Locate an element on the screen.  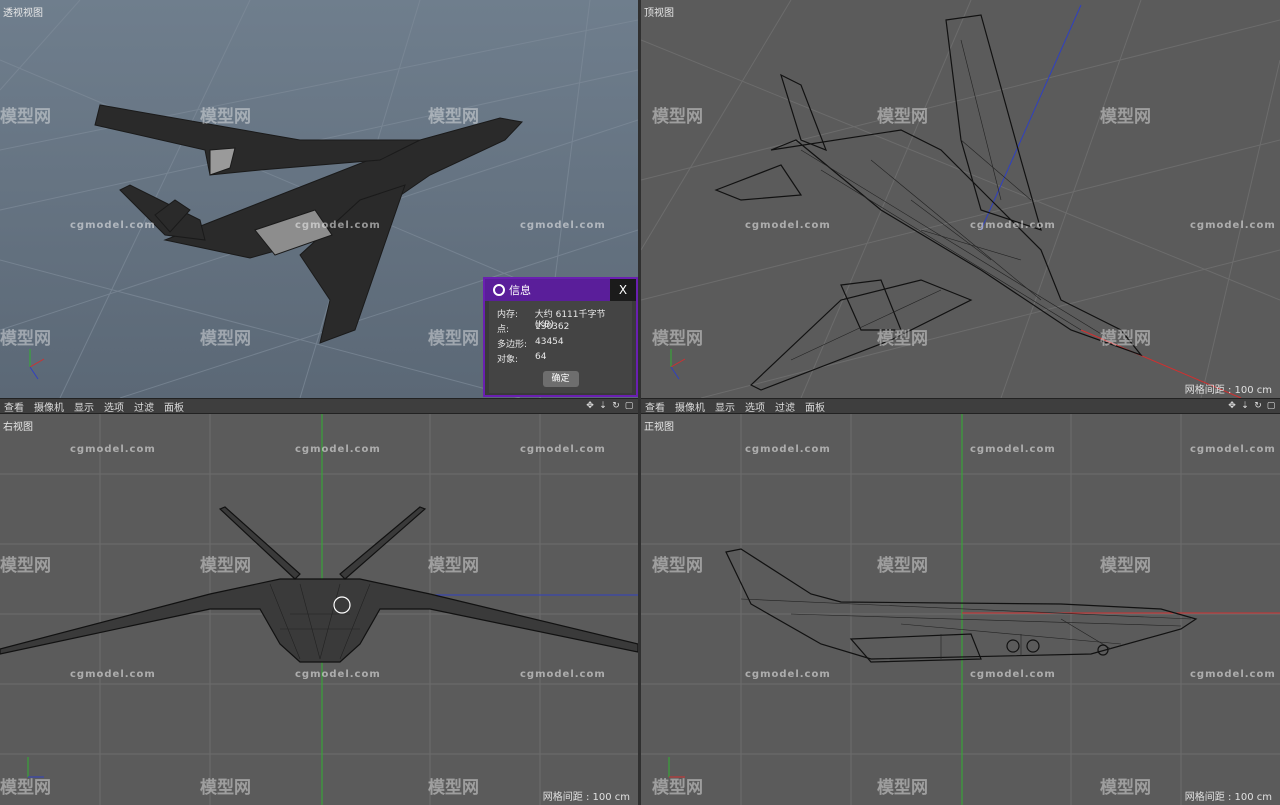
info-row-points: 点: 130362 is located at coordinates (560, 329).